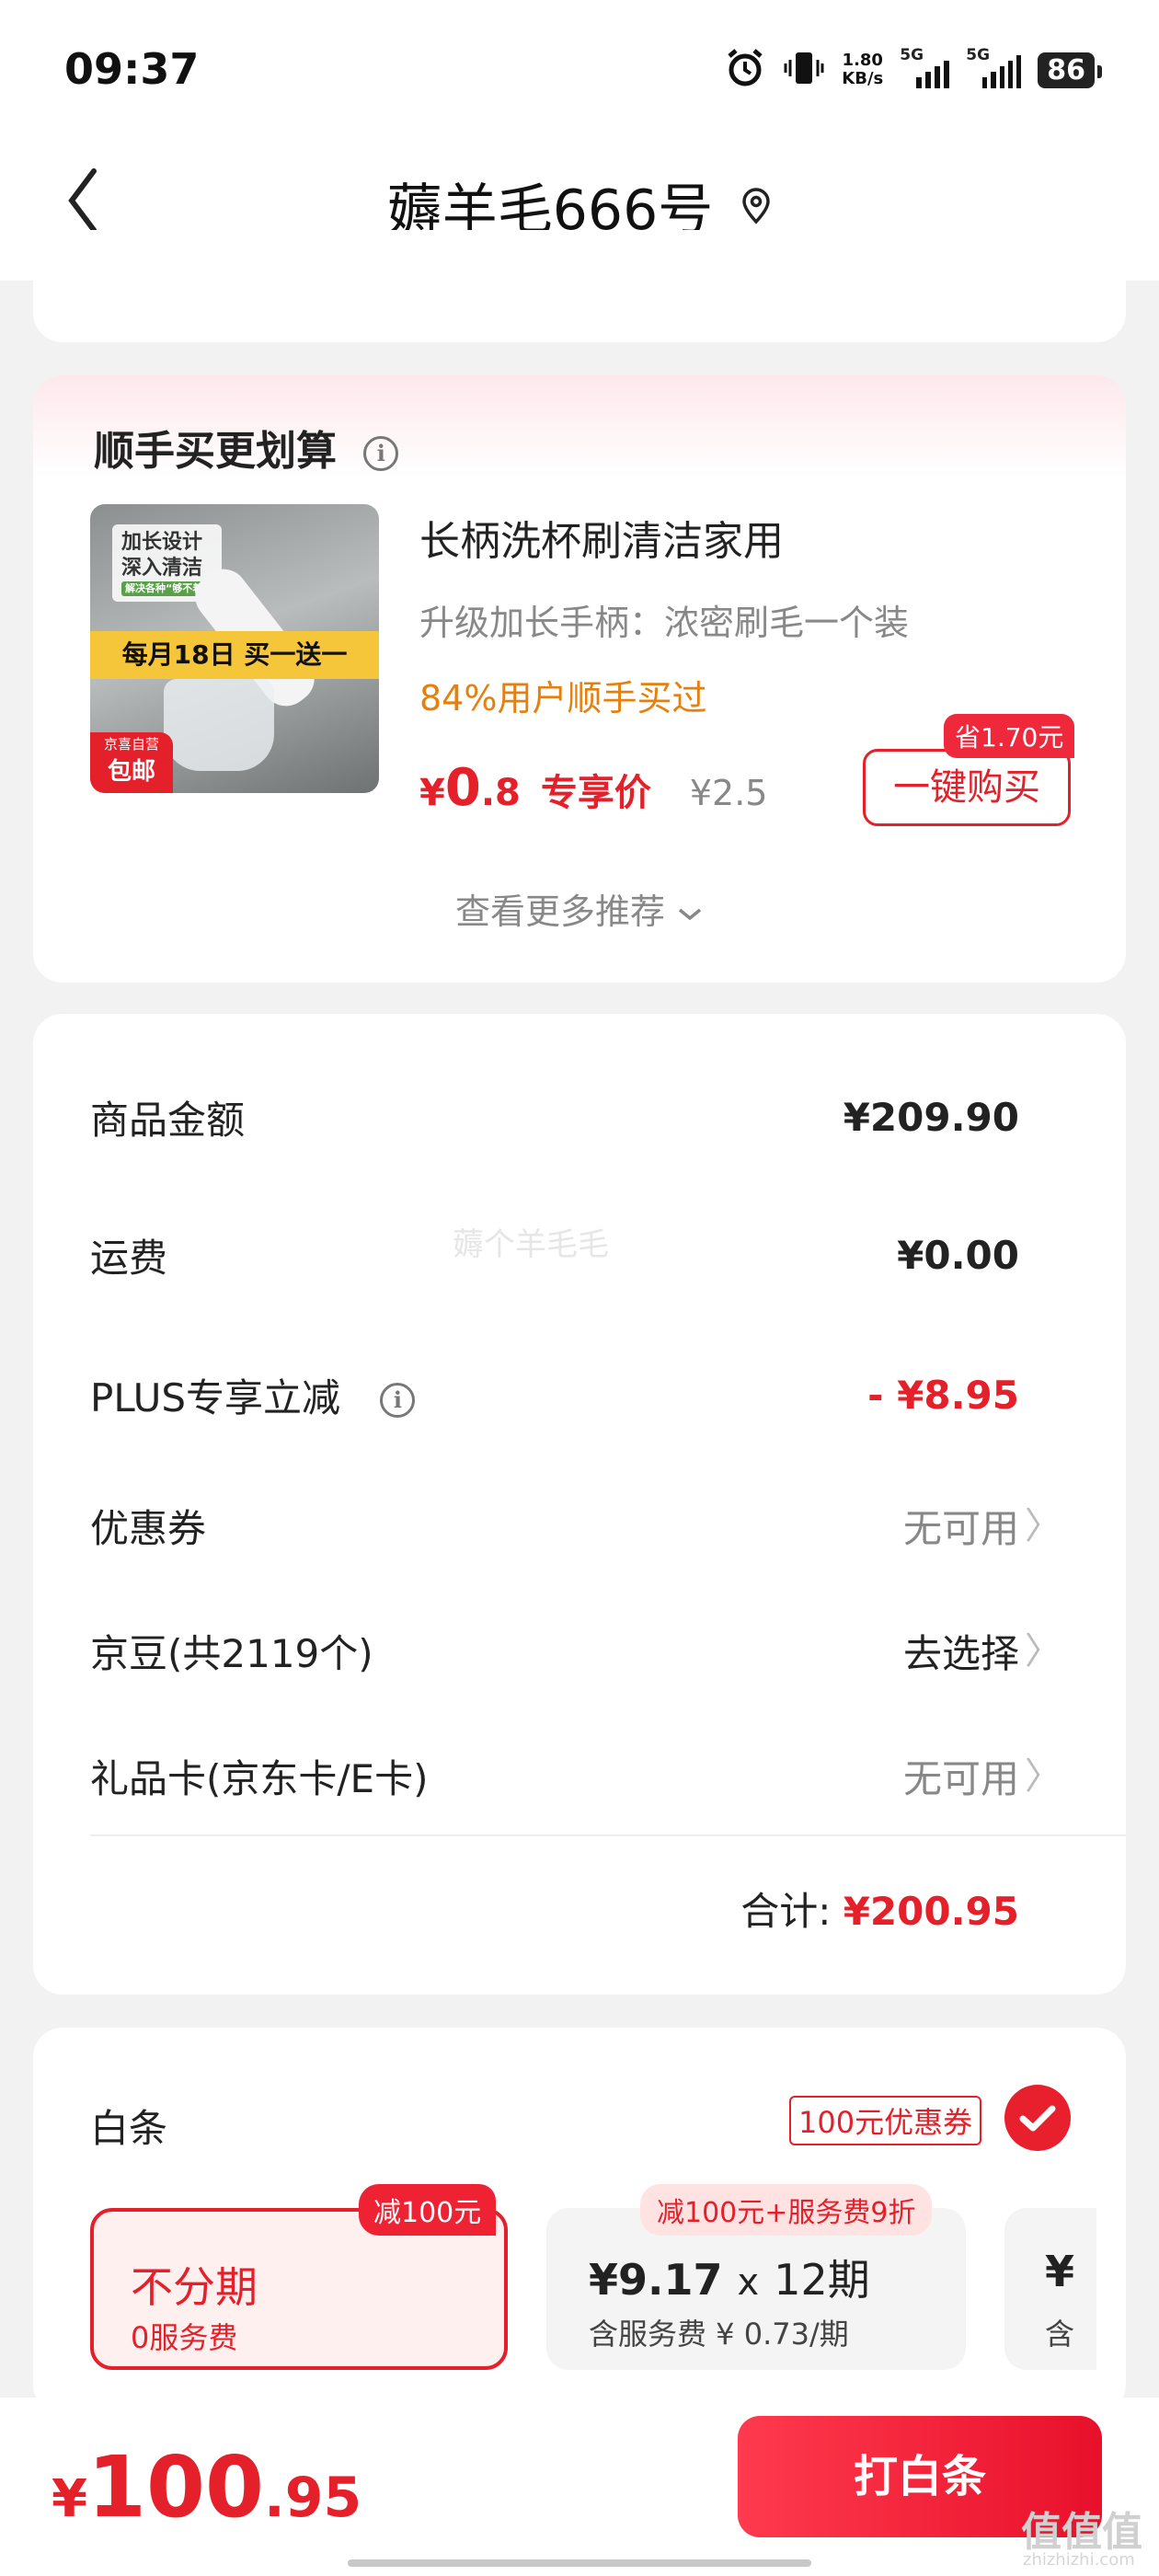  I want to click on status-time: 09:37, so click(132, 69).